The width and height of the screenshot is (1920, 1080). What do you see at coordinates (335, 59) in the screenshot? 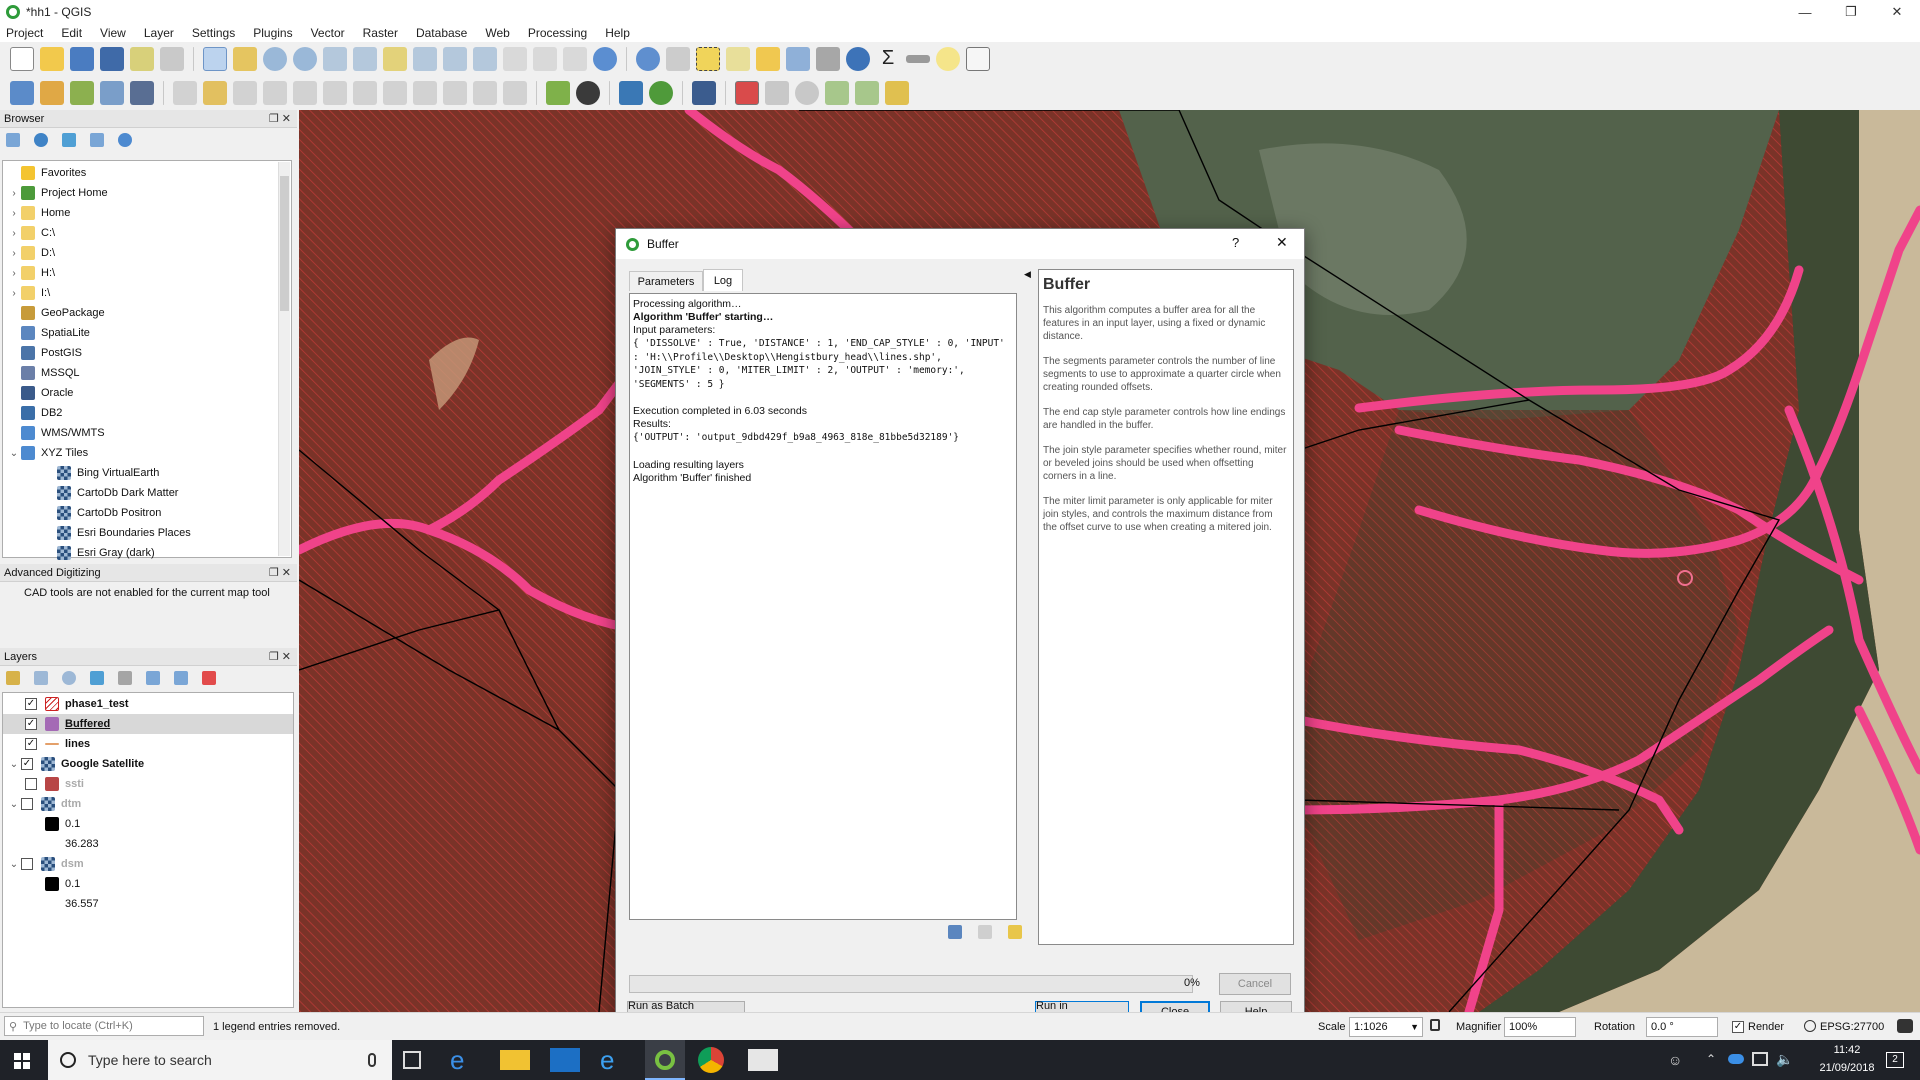
I see `zoom-native-icon` at bounding box center [335, 59].